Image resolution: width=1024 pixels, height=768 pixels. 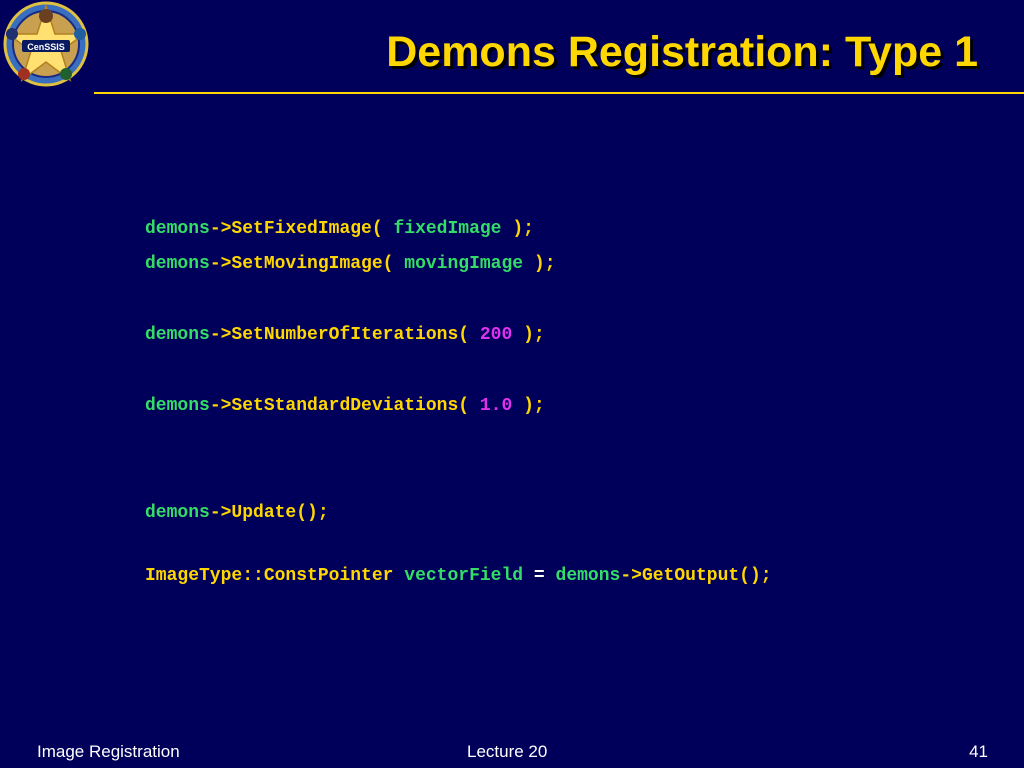 I want to click on footer-course-title: Image Registration, so click(x=108, y=751).